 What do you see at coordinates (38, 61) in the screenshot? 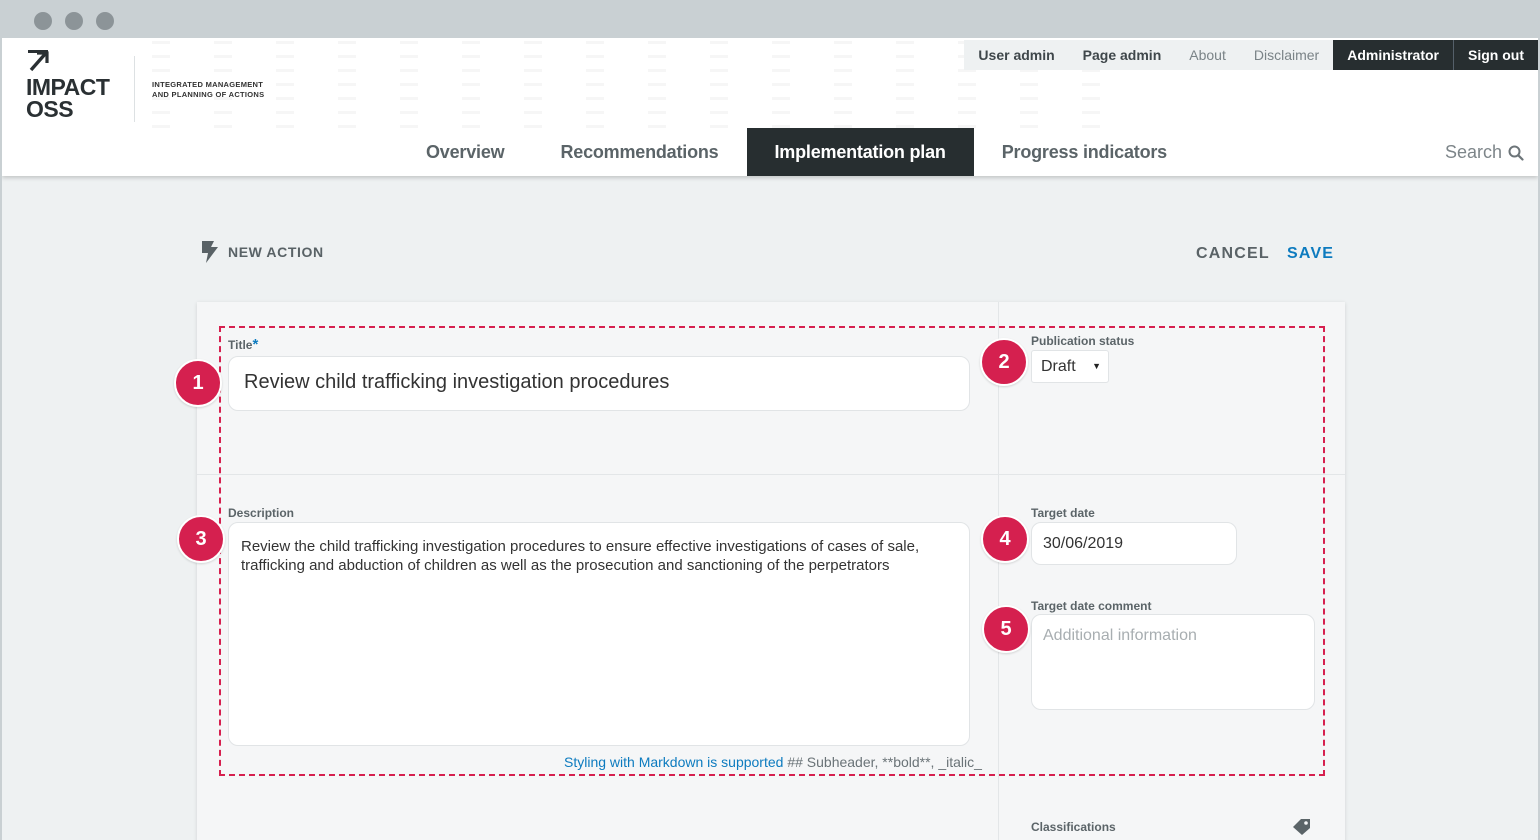
I see `logo-arrow-icon` at bounding box center [38, 61].